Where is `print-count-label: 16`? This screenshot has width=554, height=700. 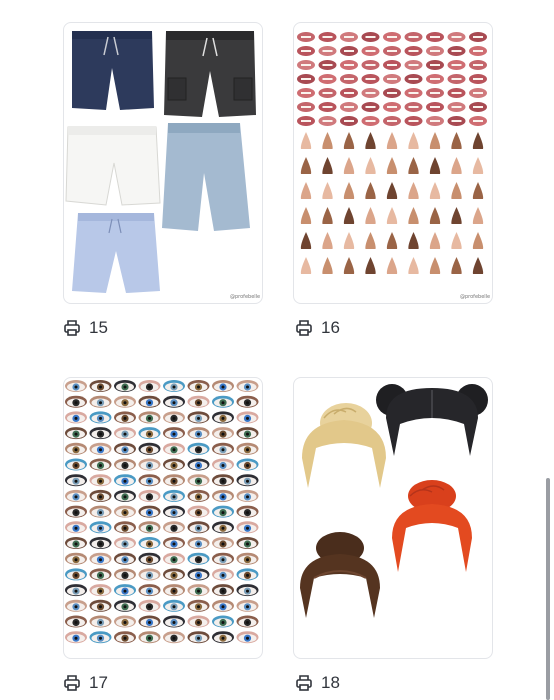
print-count-label: 16 is located at coordinates (330, 327).